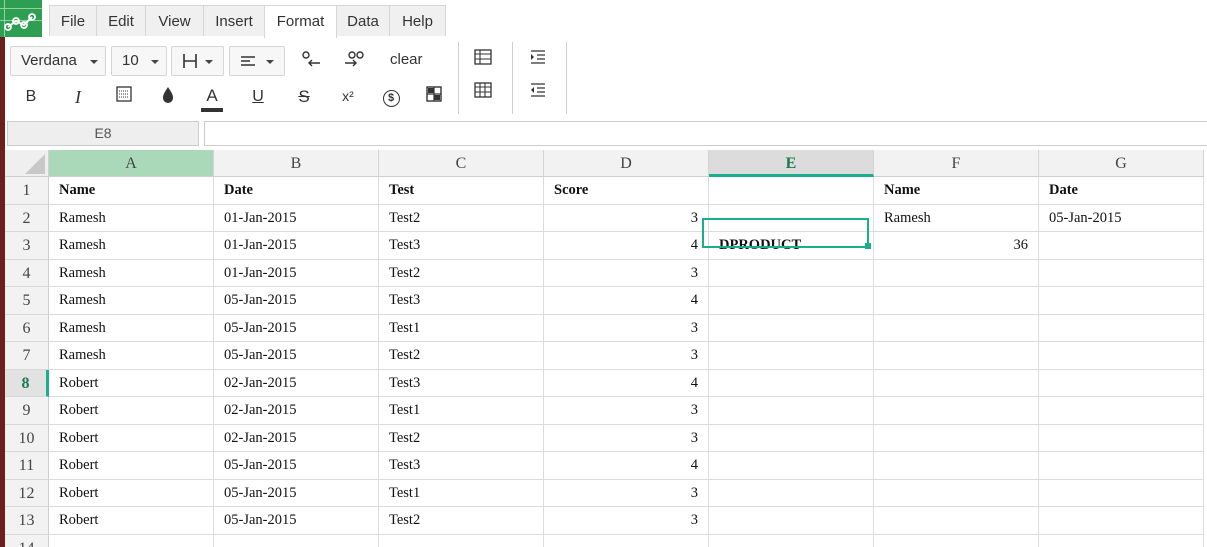 This screenshot has height=547, width=1207. I want to click on menu-insert: Insert, so click(234, 20).